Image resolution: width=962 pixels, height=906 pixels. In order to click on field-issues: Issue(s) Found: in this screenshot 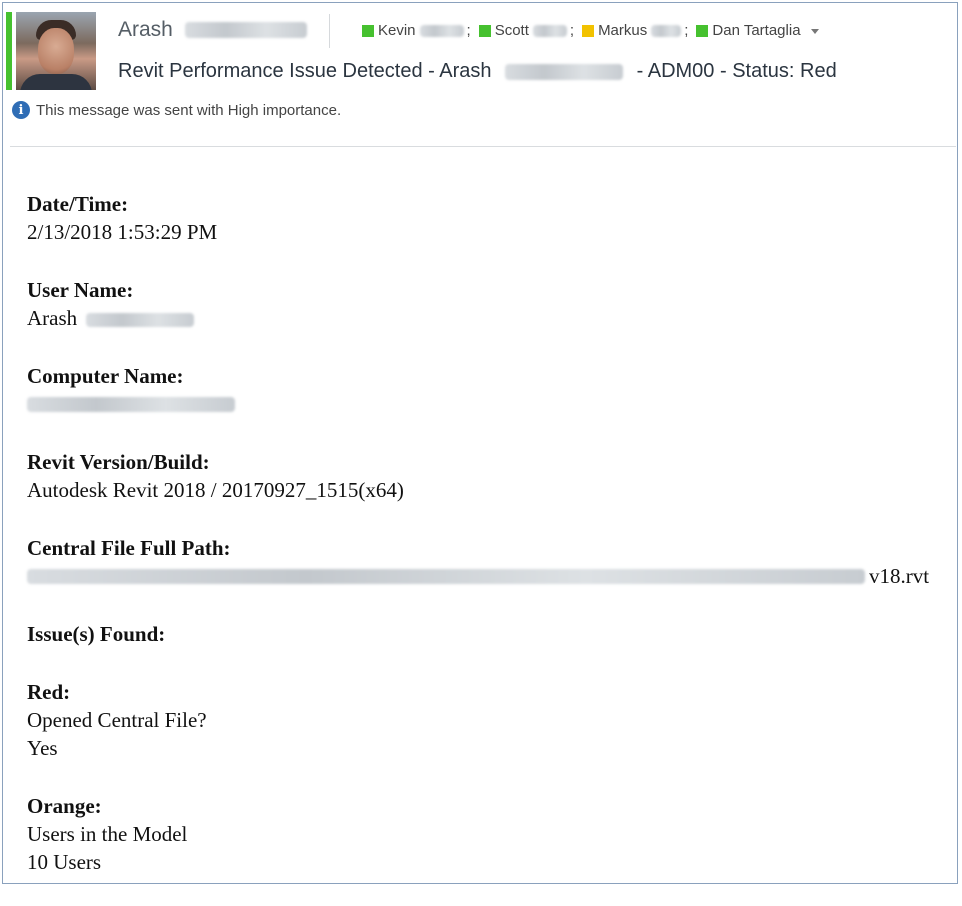, I will do `click(487, 634)`.